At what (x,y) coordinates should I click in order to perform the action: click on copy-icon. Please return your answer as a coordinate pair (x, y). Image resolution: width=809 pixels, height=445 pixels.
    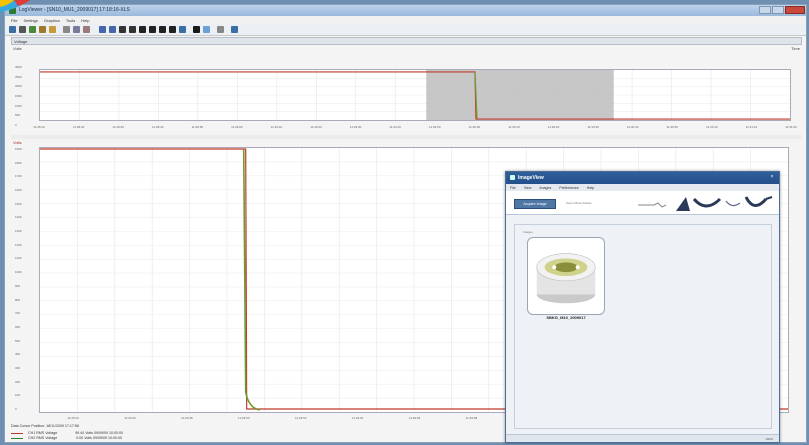
    Looking at the image, I should click on (76, 29).